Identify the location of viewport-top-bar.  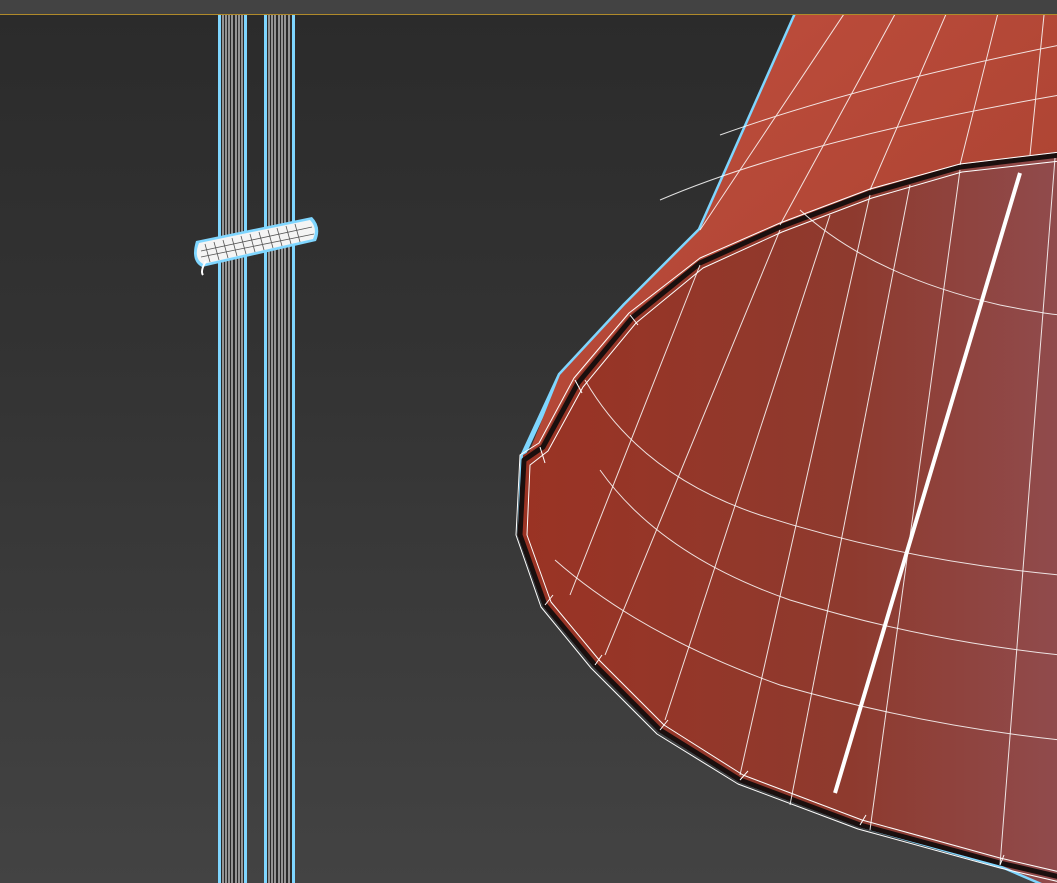
(528, 7).